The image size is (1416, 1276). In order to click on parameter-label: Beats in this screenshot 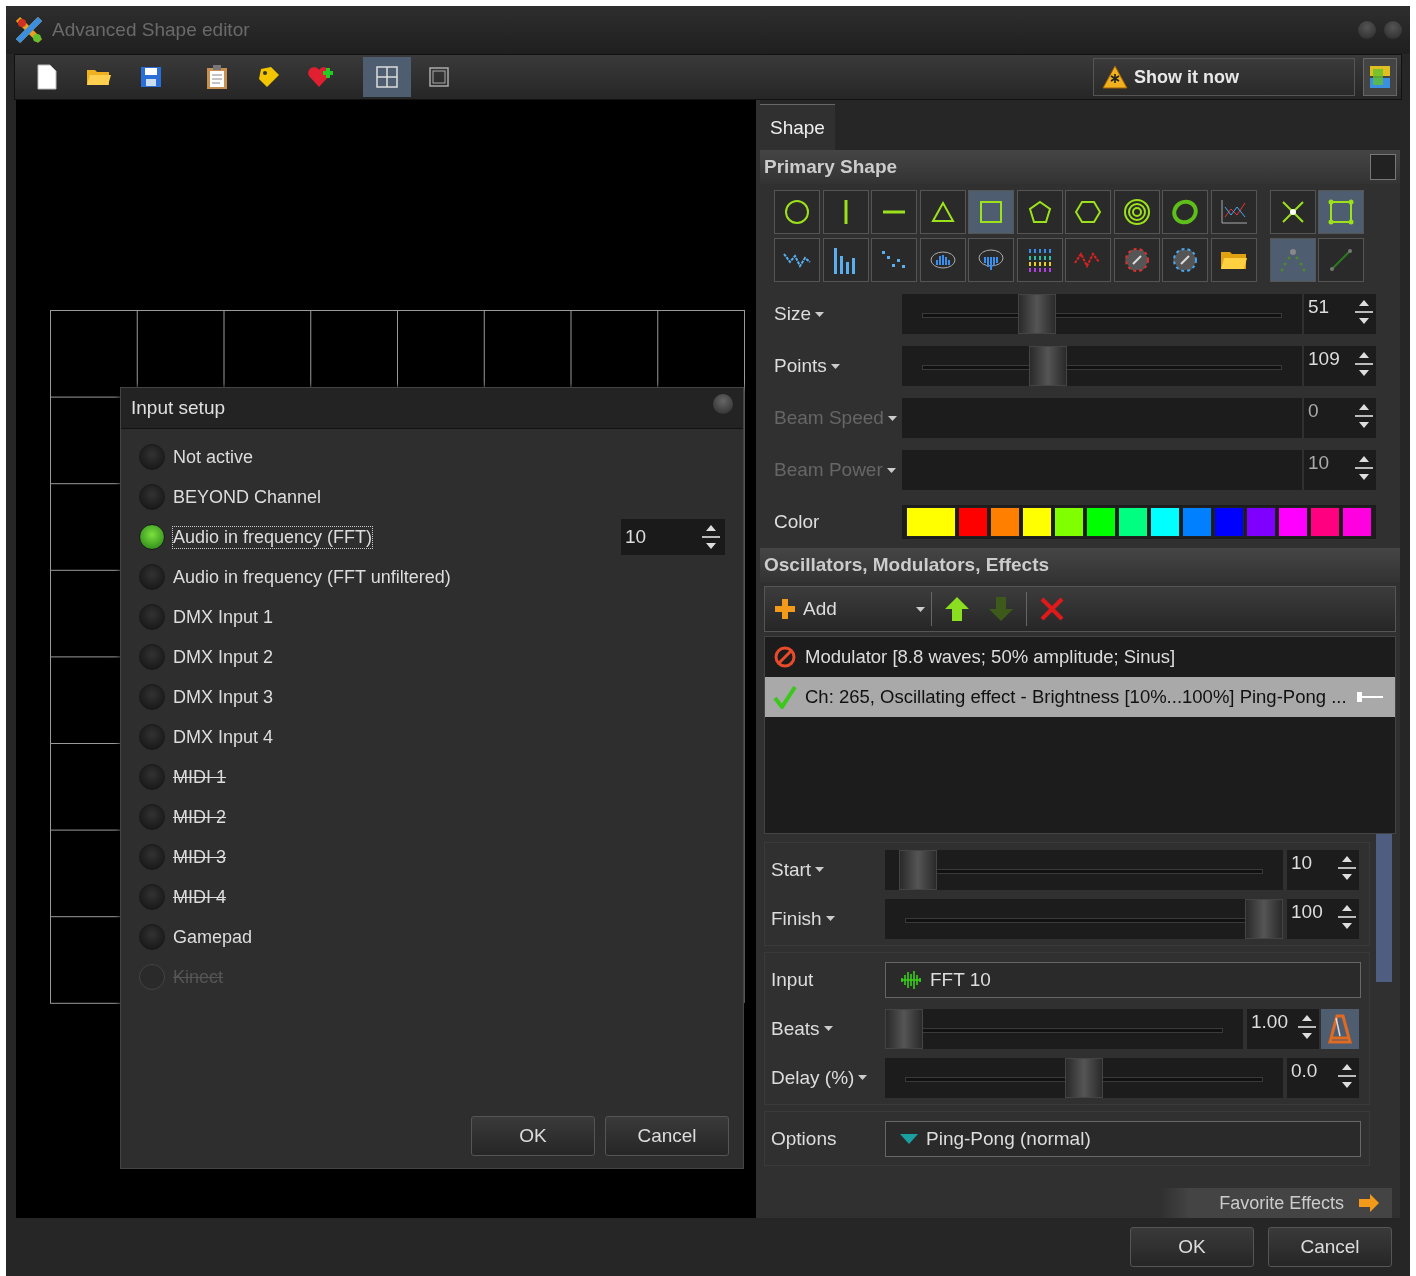, I will do `click(827, 1028)`.